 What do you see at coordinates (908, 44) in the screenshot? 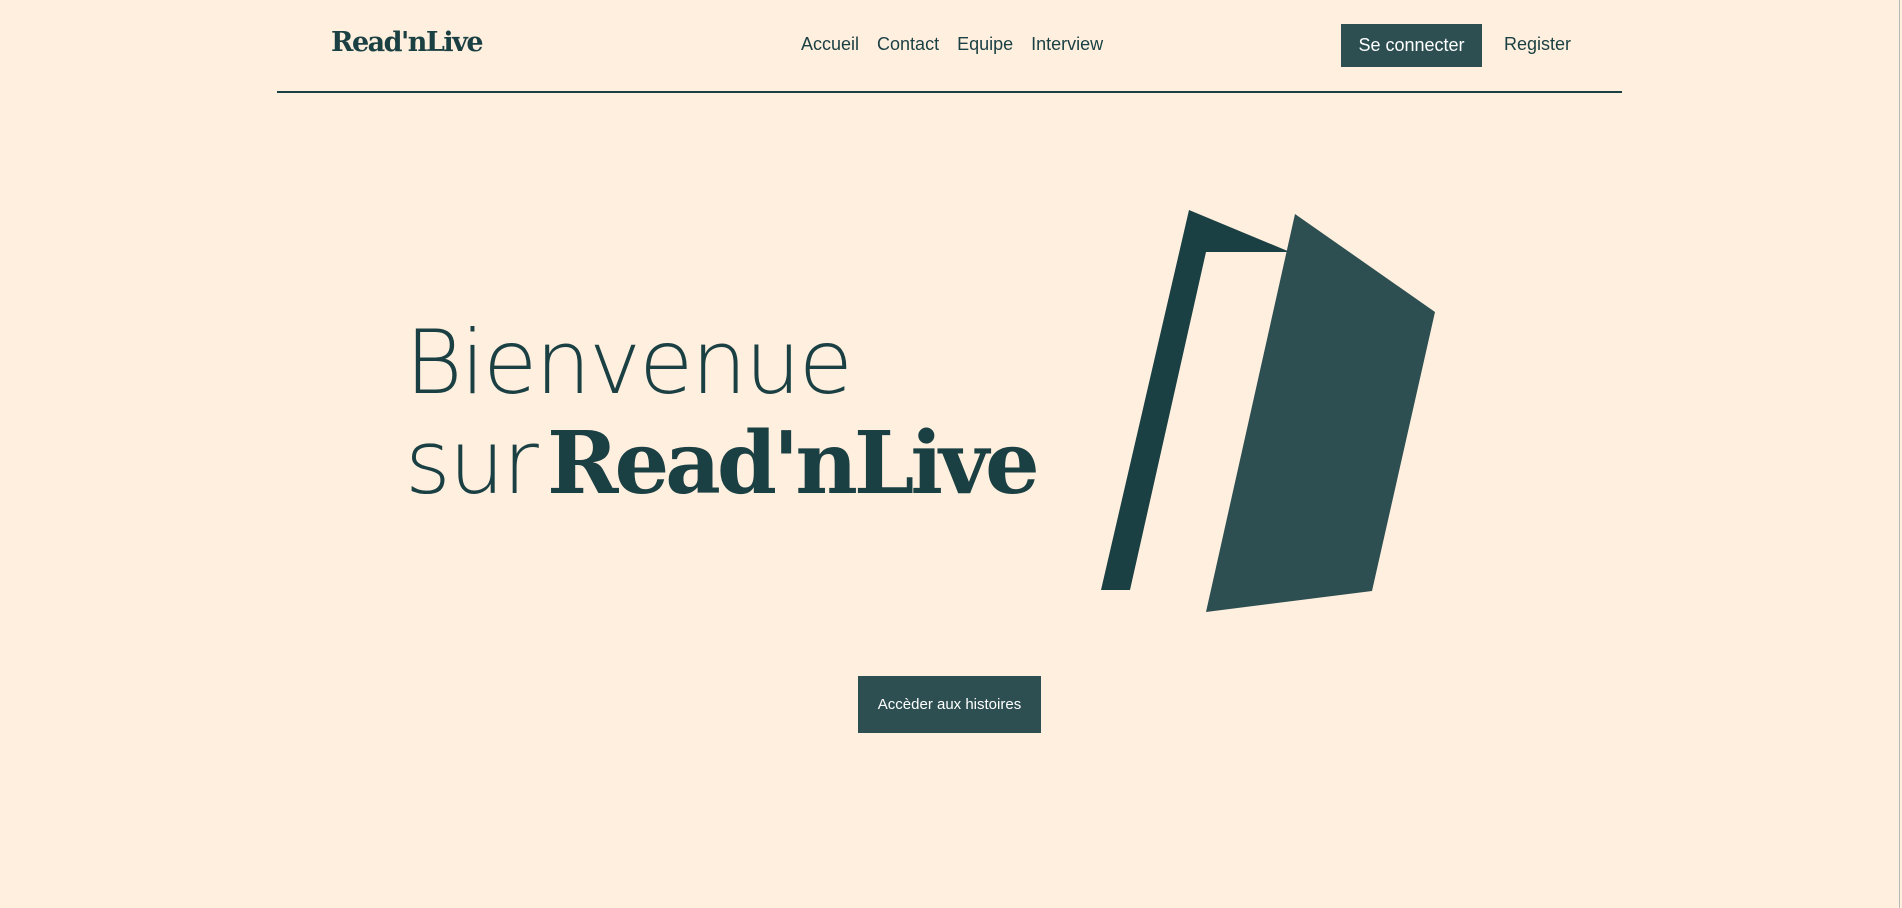
I see `nav-link-contact: Contact` at bounding box center [908, 44].